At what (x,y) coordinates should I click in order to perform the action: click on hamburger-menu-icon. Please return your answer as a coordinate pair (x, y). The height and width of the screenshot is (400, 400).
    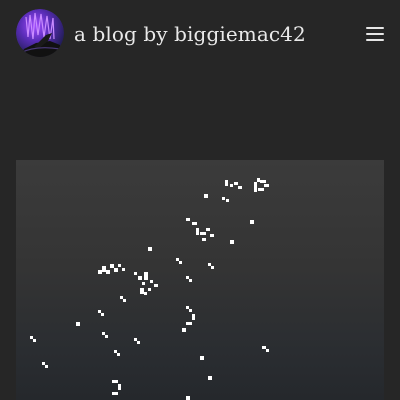
    Looking at the image, I should click on (376, 34).